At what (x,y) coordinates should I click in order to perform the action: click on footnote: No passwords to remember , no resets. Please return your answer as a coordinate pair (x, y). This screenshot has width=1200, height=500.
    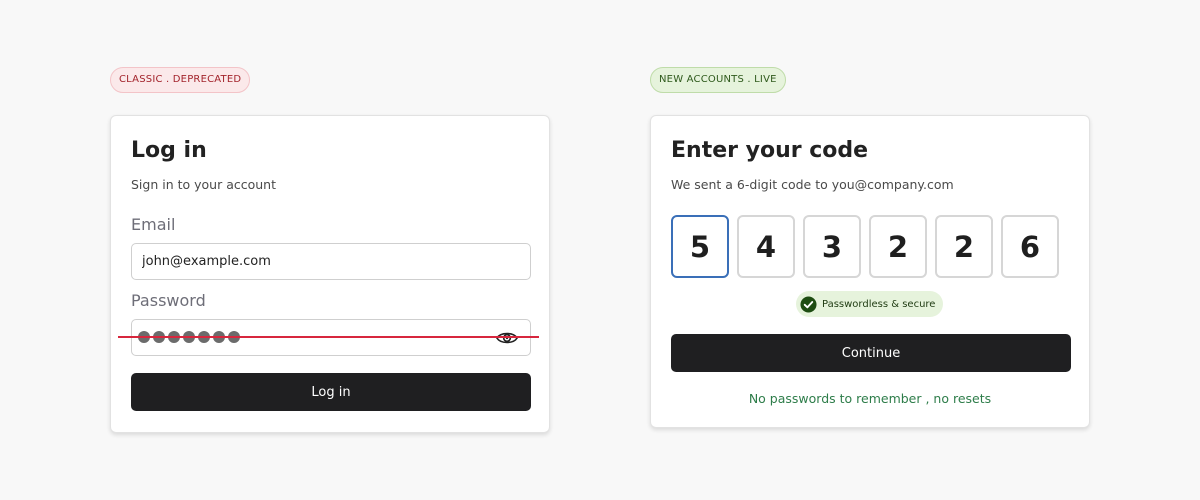
    Looking at the image, I should click on (870, 398).